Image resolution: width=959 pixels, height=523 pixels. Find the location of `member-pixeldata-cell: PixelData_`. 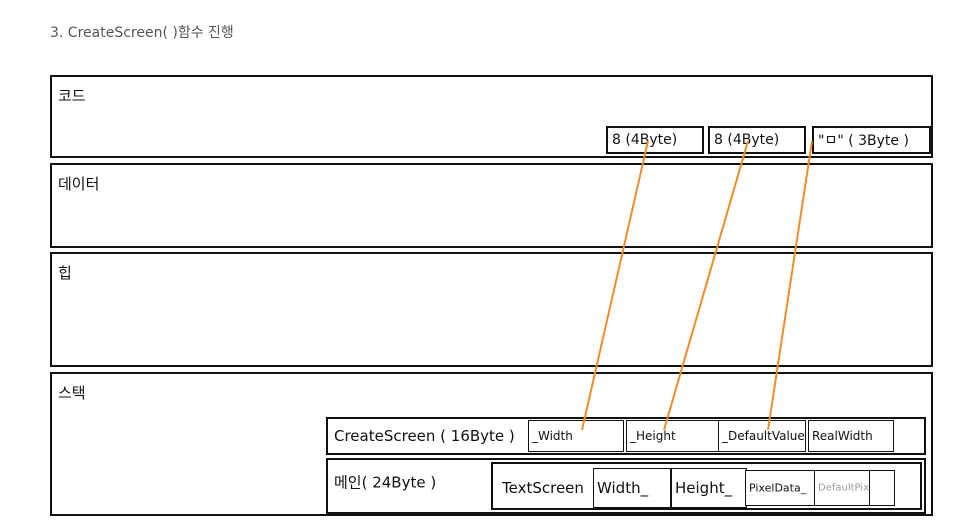

member-pixeldata-cell: PixelData_ is located at coordinates (780, 488).